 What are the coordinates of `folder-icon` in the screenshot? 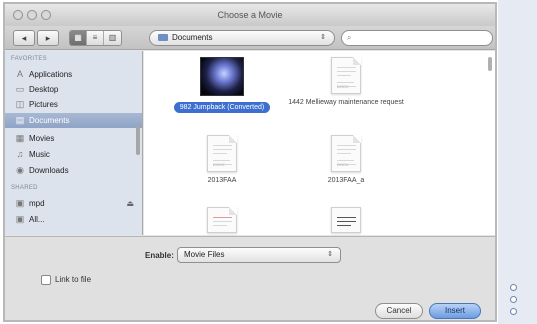 It's located at (163, 37).